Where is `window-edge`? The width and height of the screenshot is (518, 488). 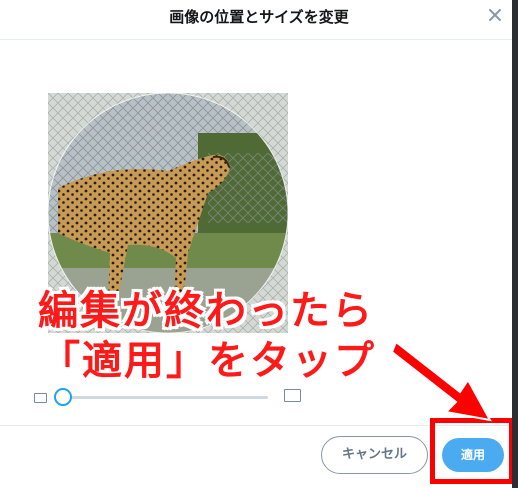
window-edge is located at coordinates (515, 244).